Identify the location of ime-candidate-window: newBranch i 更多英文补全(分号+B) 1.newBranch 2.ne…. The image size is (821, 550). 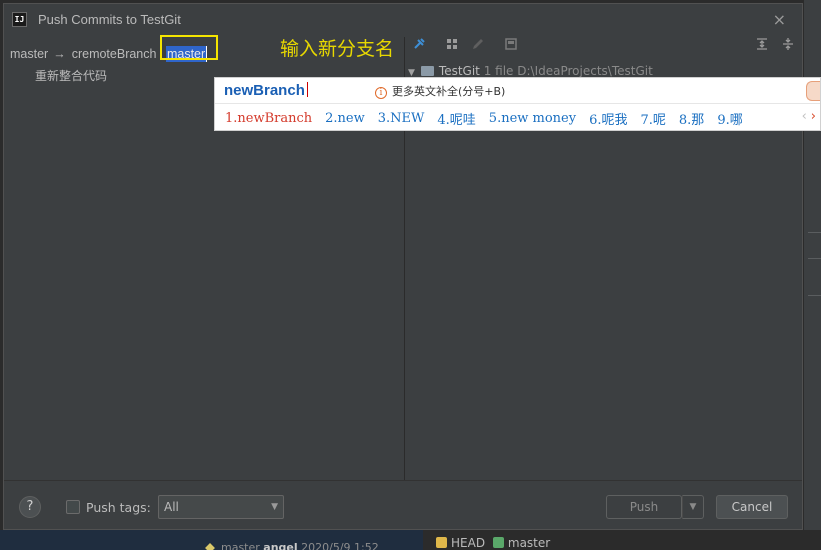
(517, 104).